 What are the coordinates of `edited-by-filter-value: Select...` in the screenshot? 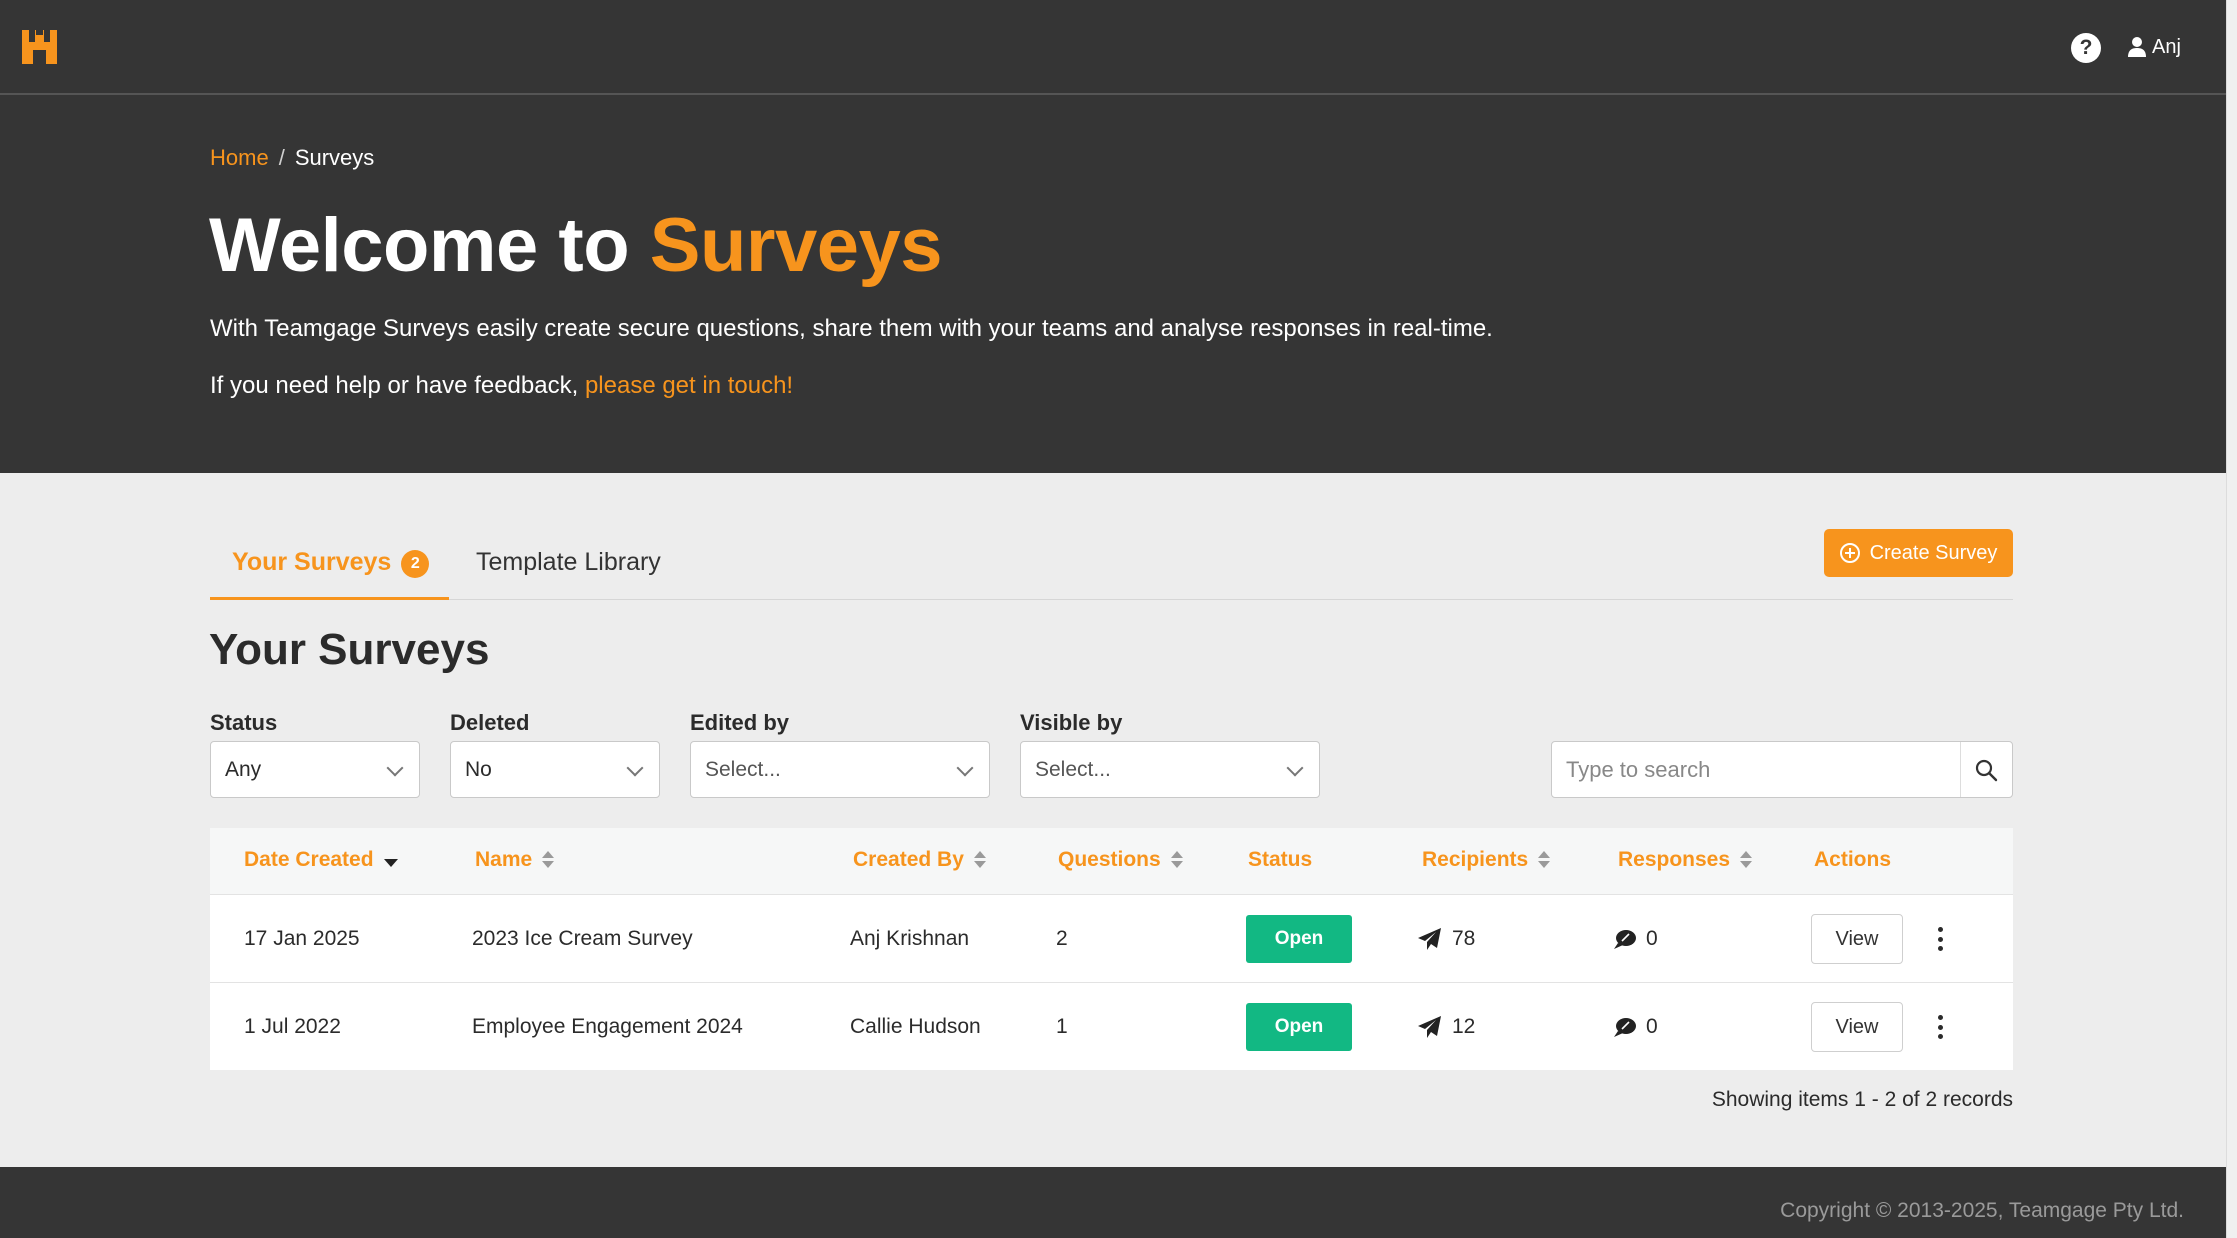 It's located at (743, 769).